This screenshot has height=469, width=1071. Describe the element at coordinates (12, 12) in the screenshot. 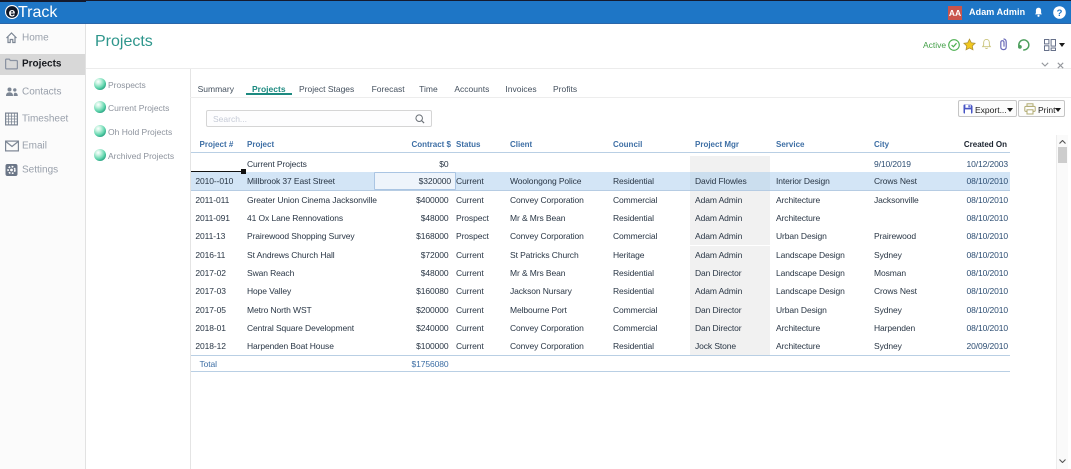

I see `svg-text: e` at that location.